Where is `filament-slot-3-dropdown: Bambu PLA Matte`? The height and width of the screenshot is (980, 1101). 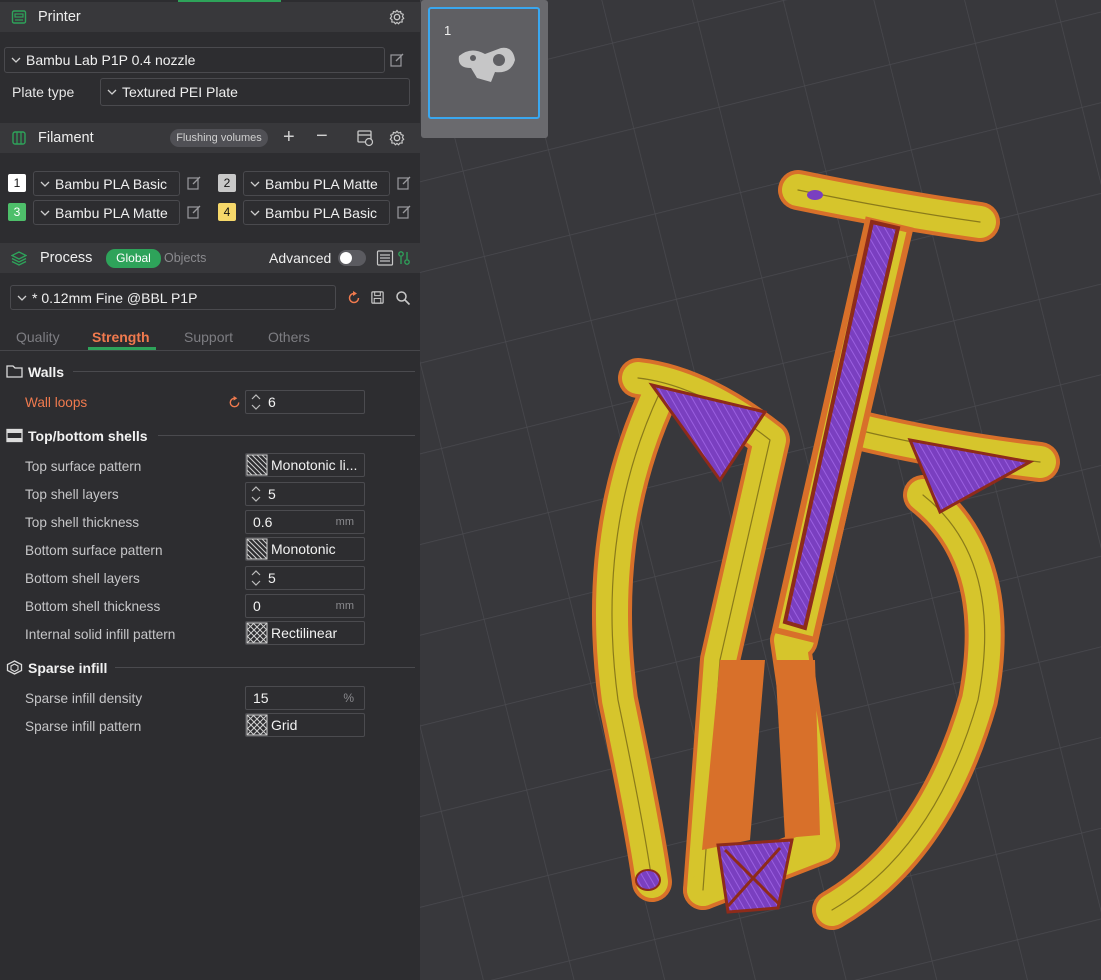
filament-slot-3-dropdown: Bambu PLA Matte is located at coordinates (106, 212).